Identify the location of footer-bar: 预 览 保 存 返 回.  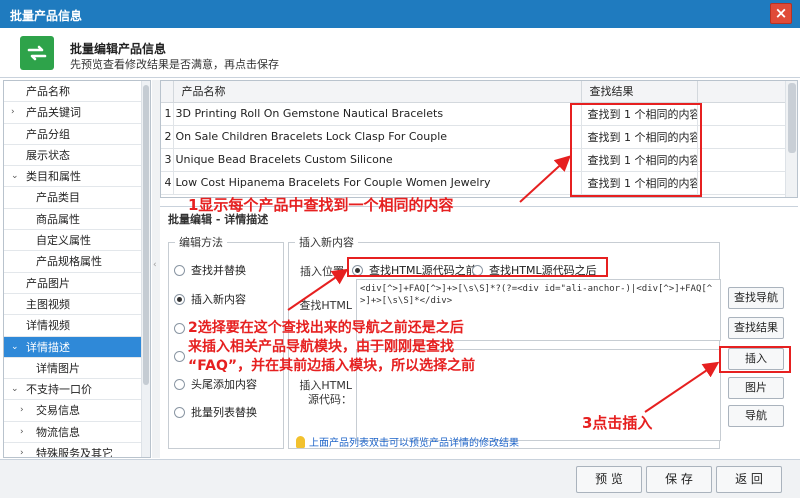
(400, 478).